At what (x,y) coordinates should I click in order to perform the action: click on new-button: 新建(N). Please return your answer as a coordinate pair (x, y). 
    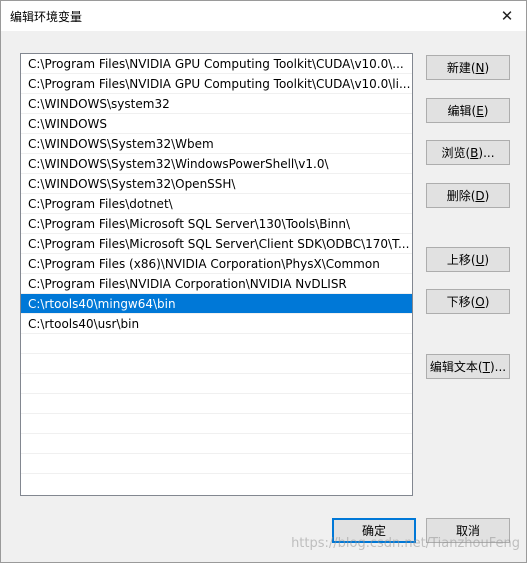
    Looking at the image, I should click on (468, 67).